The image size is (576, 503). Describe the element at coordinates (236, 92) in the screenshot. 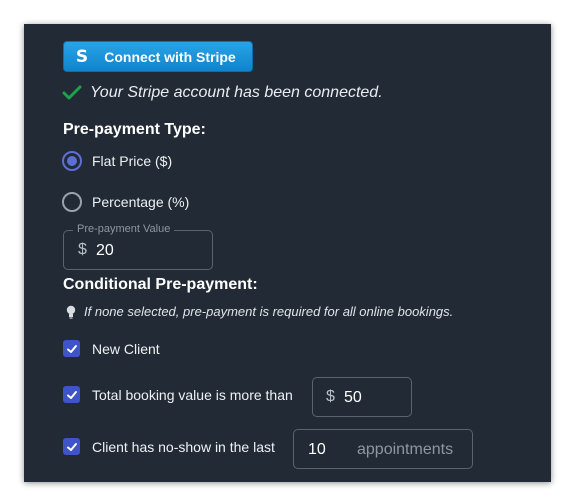

I see `connected-status-text: Your Stripe account has been connected.` at that location.